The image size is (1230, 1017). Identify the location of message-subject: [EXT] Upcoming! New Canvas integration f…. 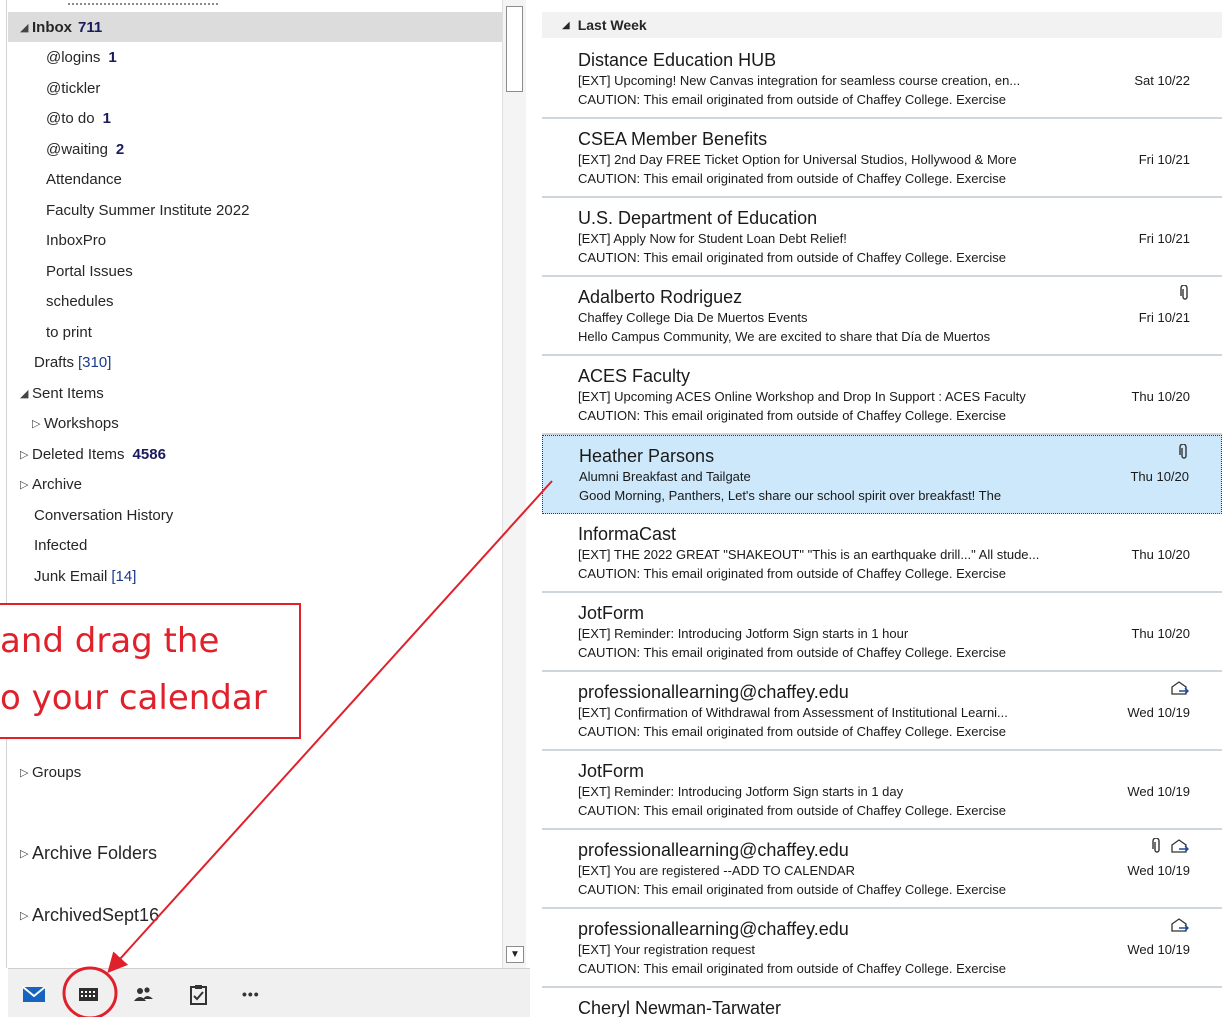
(799, 80).